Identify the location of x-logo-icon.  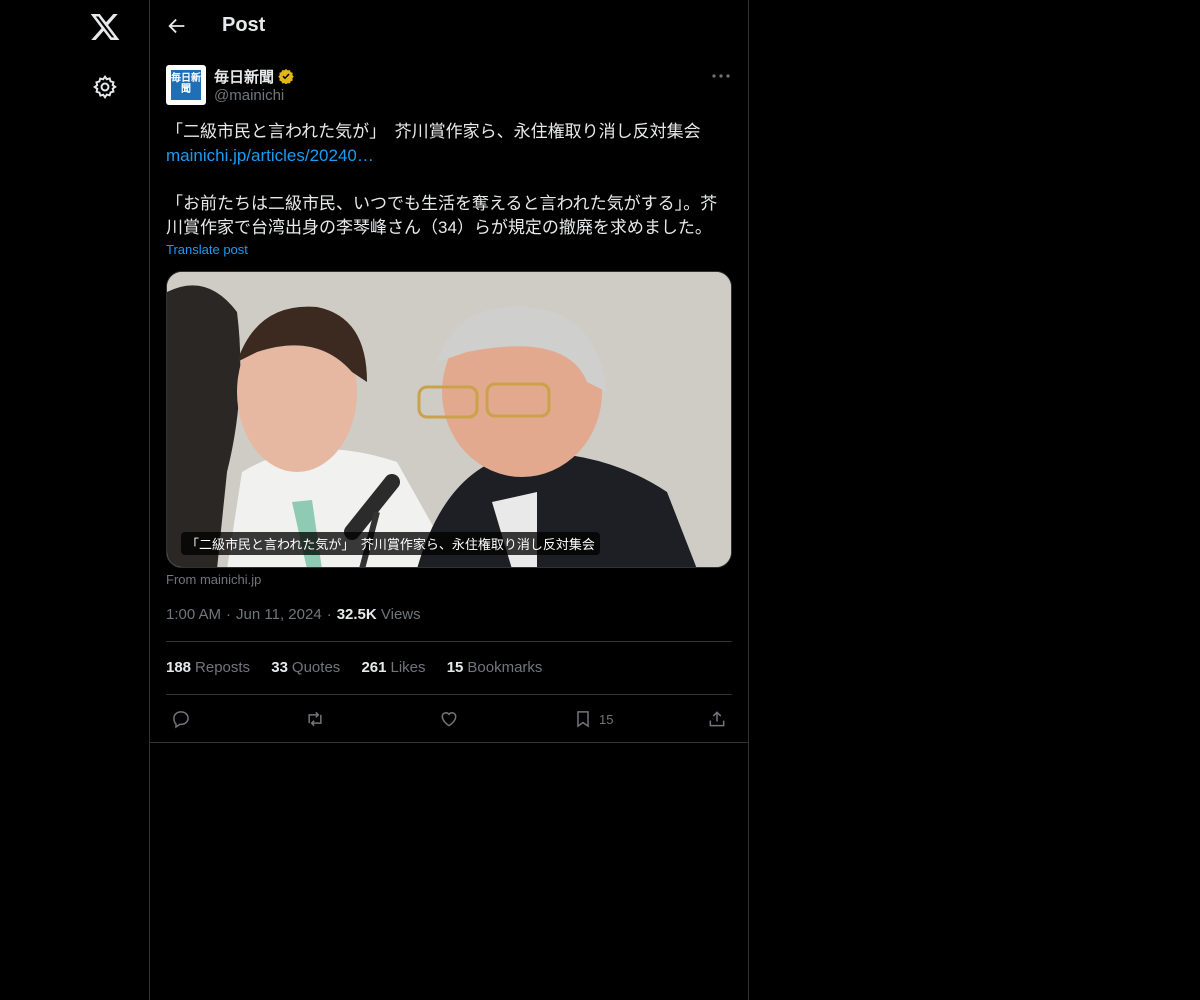
(105, 27).